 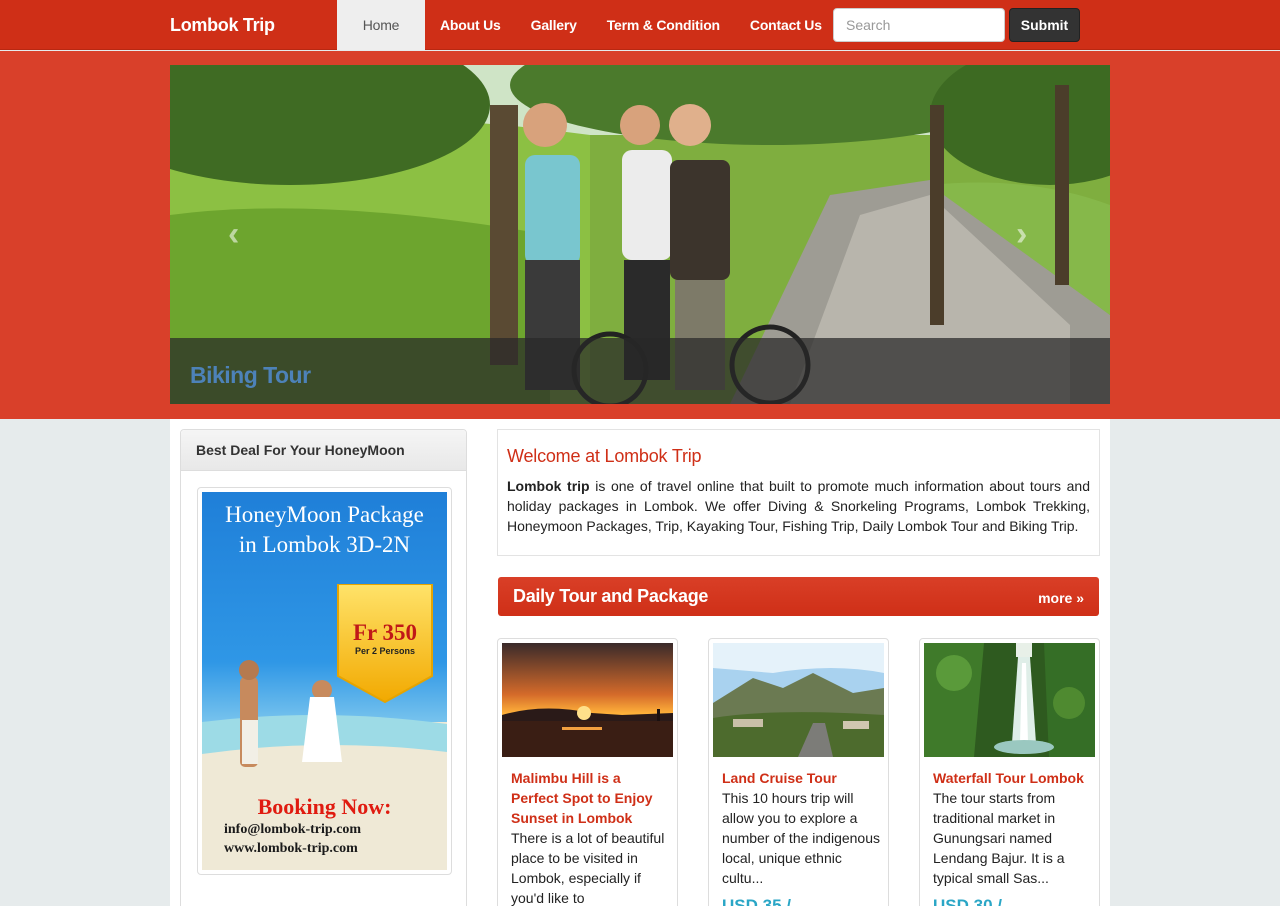 What do you see at coordinates (798, 700) in the screenshot?
I see `tour-thumbnail-mountain` at bounding box center [798, 700].